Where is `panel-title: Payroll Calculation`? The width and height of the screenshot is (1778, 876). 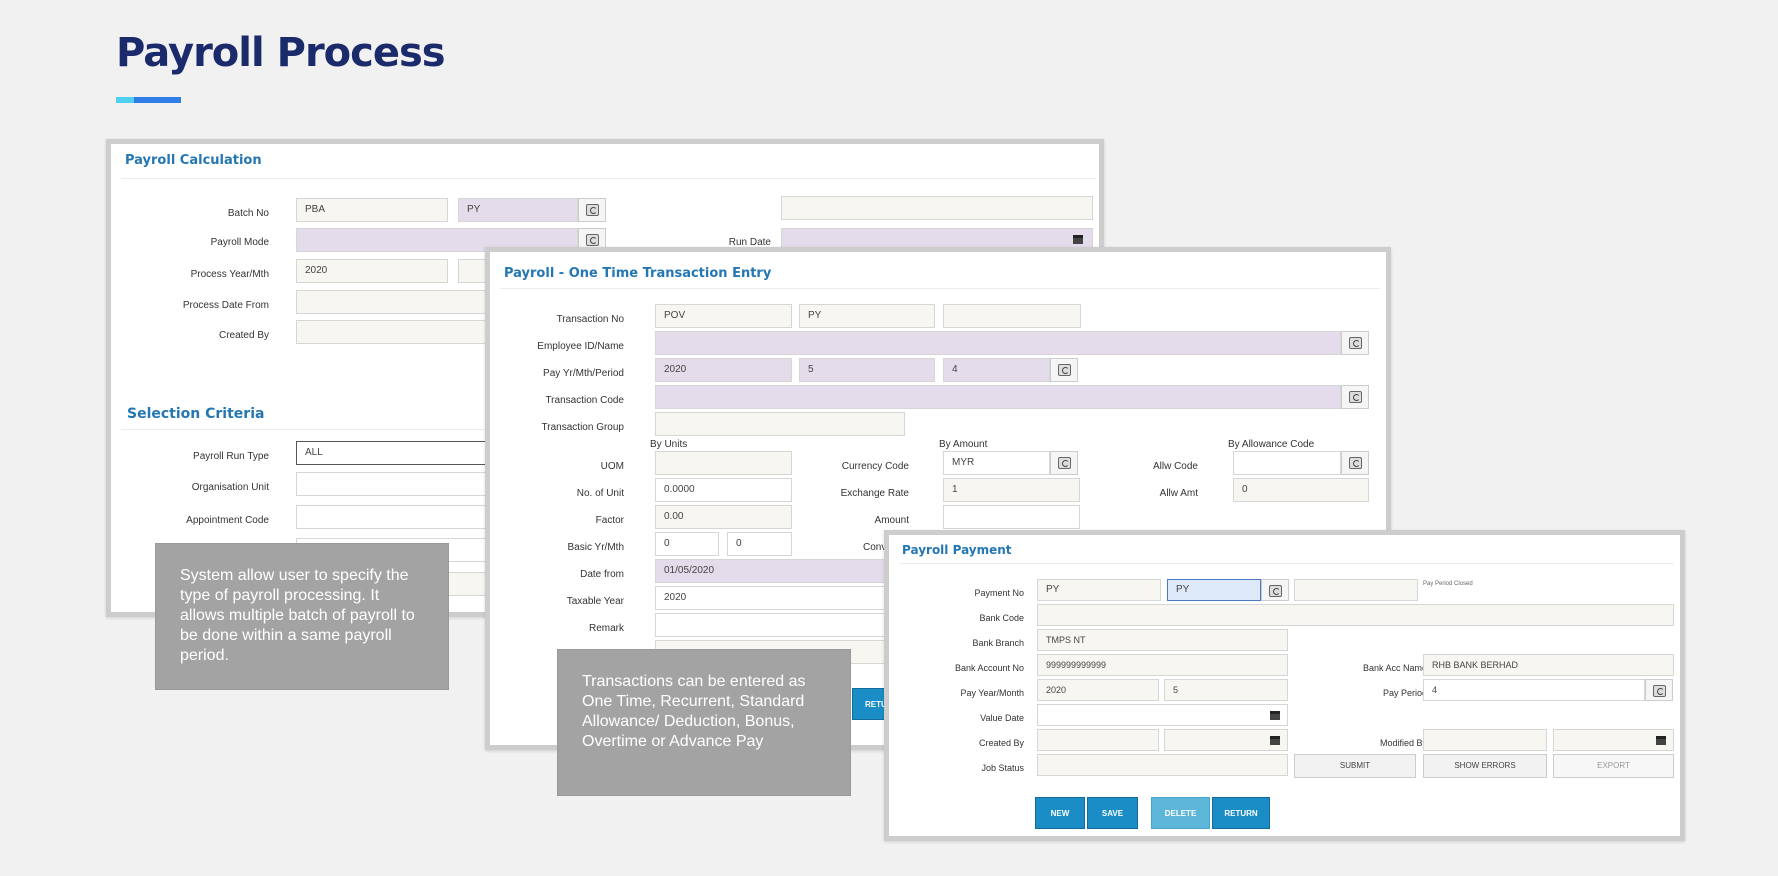
panel-title: Payroll Calculation is located at coordinates (193, 160).